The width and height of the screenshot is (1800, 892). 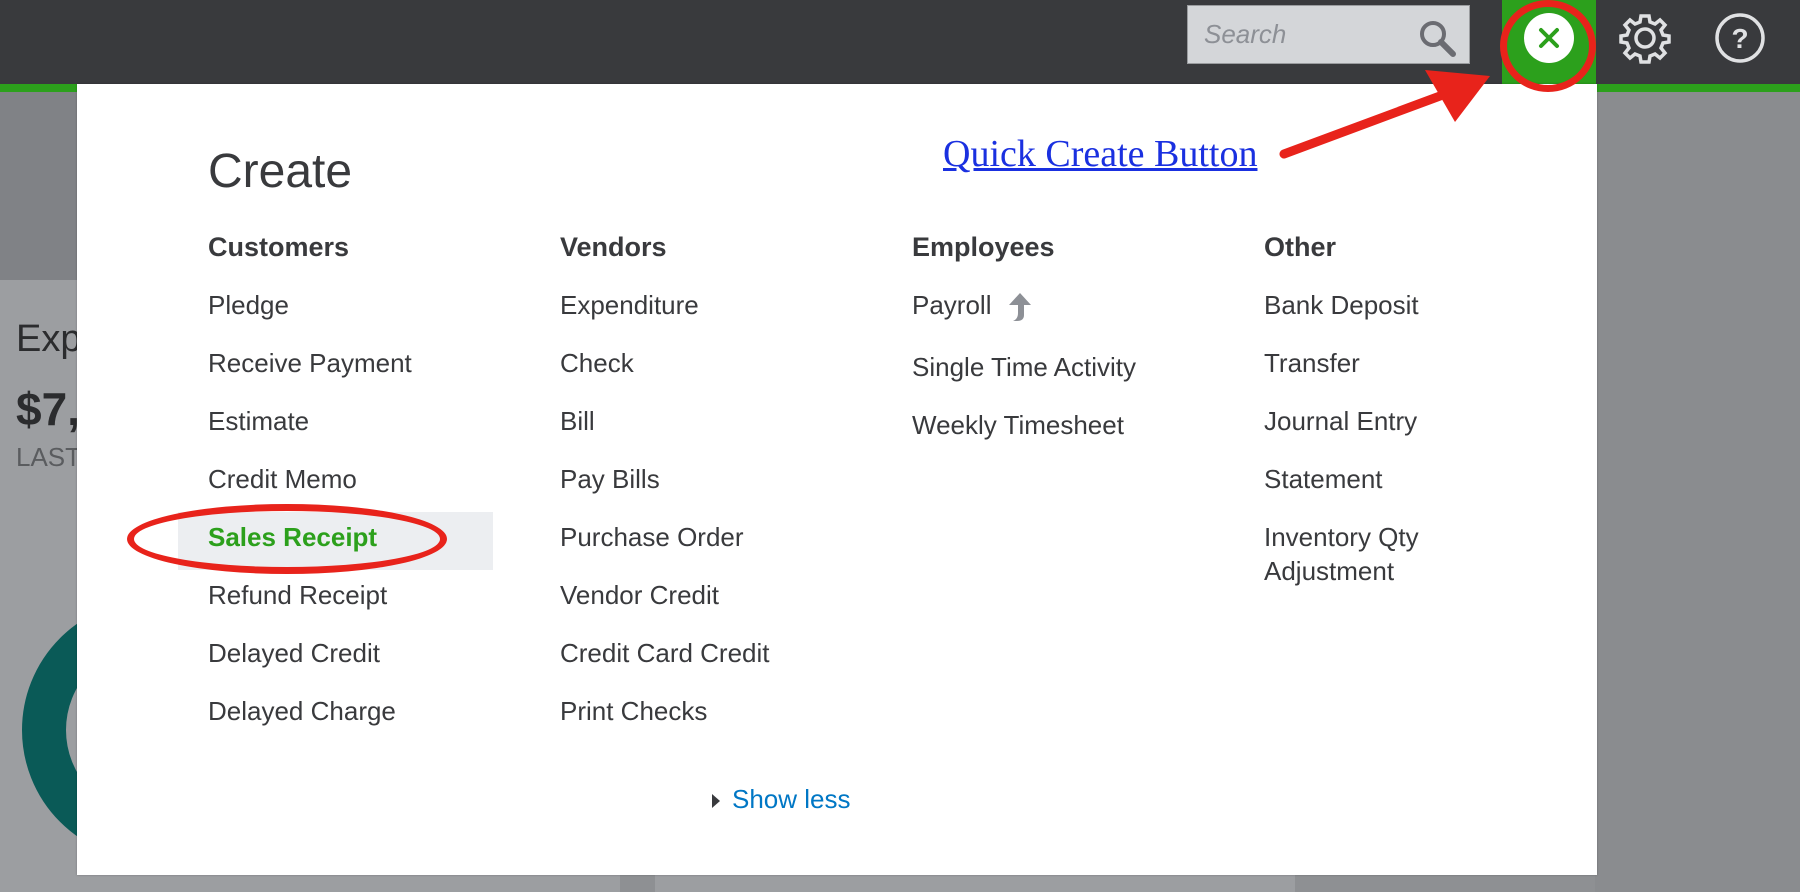 What do you see at coordinates (652, 537) in the screenshot?
I see `menu-item-purchase-order: Purchase Order` at bounding box center [652, 537].